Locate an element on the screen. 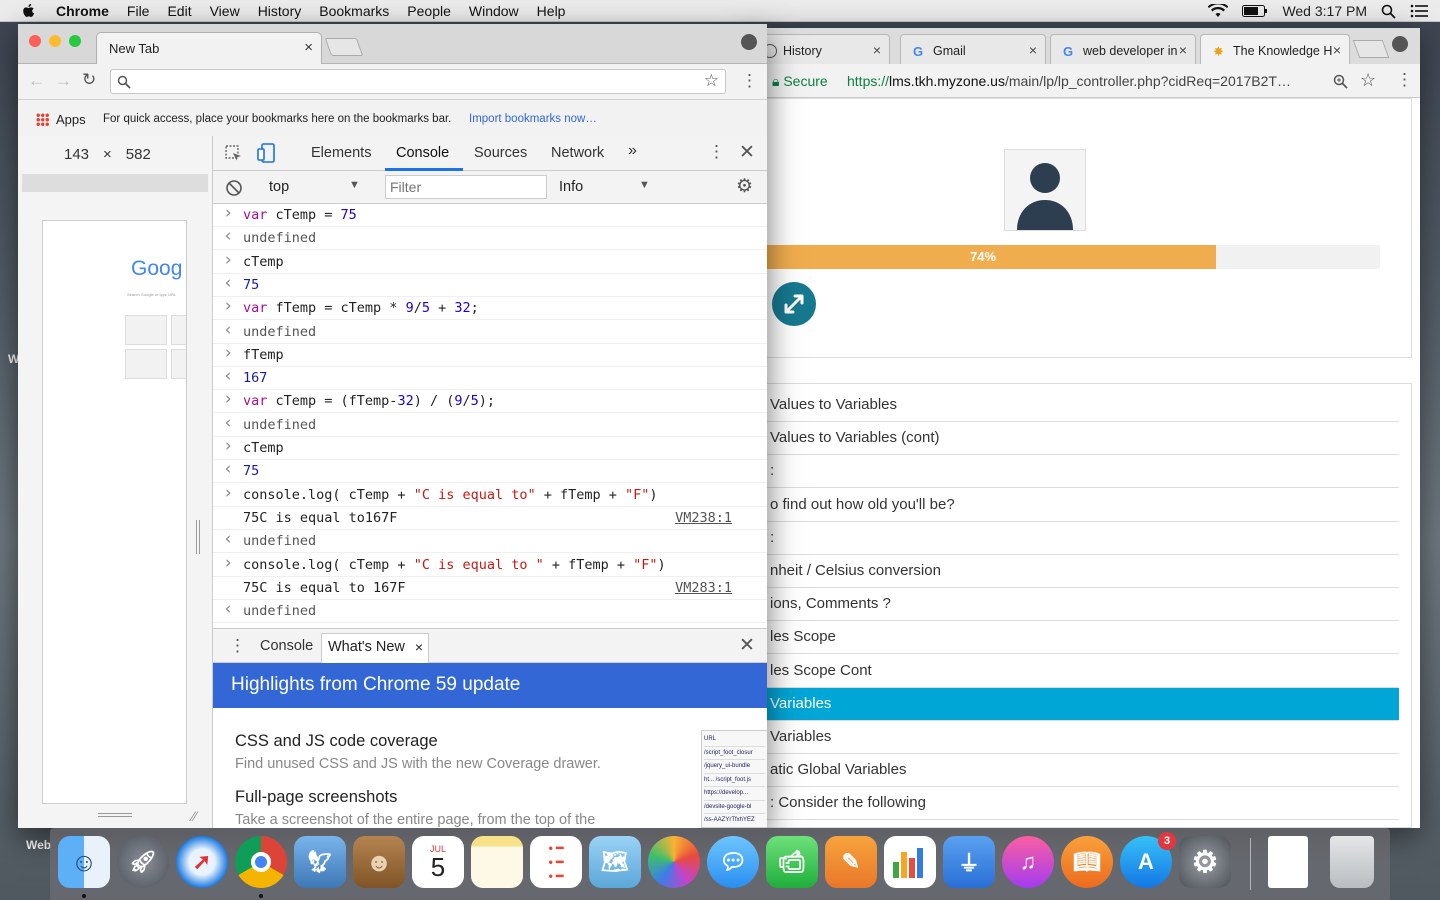 This screenshot has width=1440, height=900. calendar-icon: JUL 5 is located at coordinates (438, 862).